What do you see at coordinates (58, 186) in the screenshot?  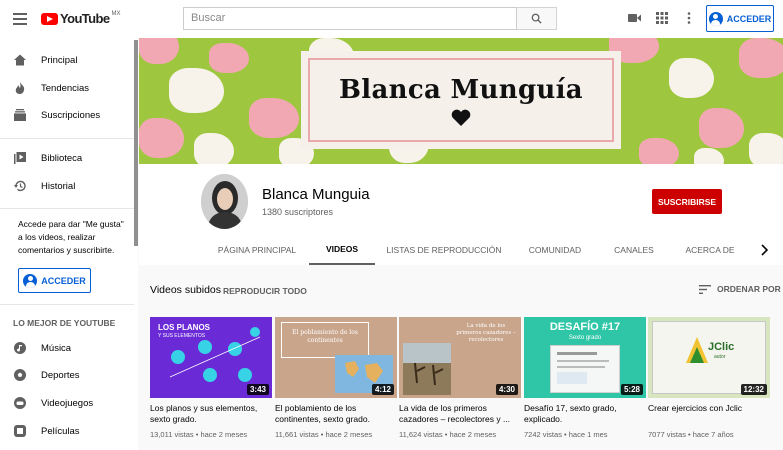 I see `sidebar-item-label: Historial` at bounding box center [58, 186].